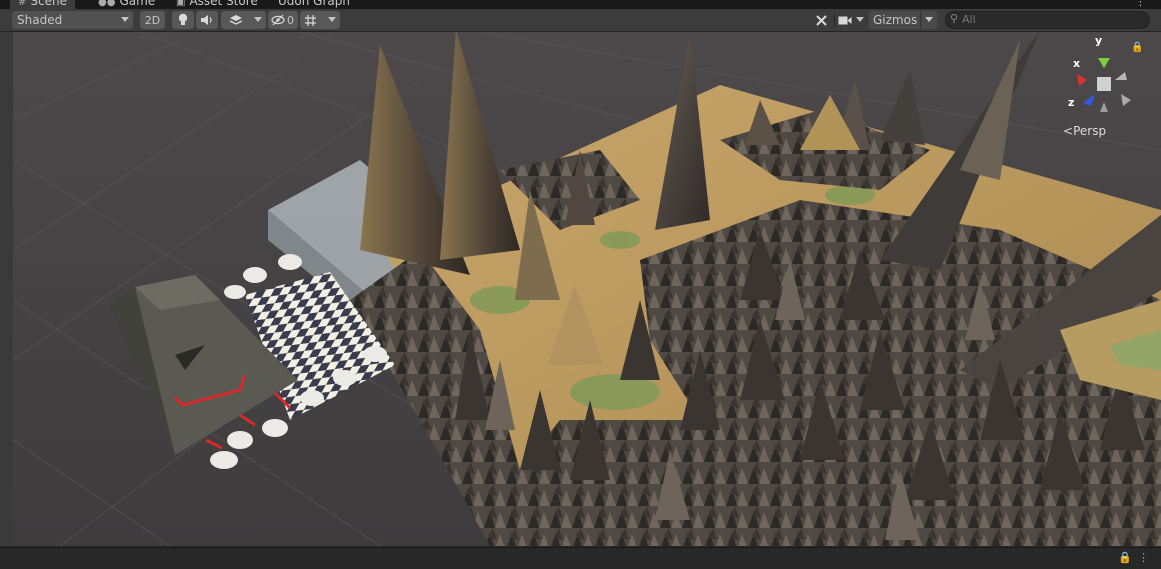  Describe the element at coordinates (1126, 100) in the screenshot. I see `axis-neg-x-cone` at that location.